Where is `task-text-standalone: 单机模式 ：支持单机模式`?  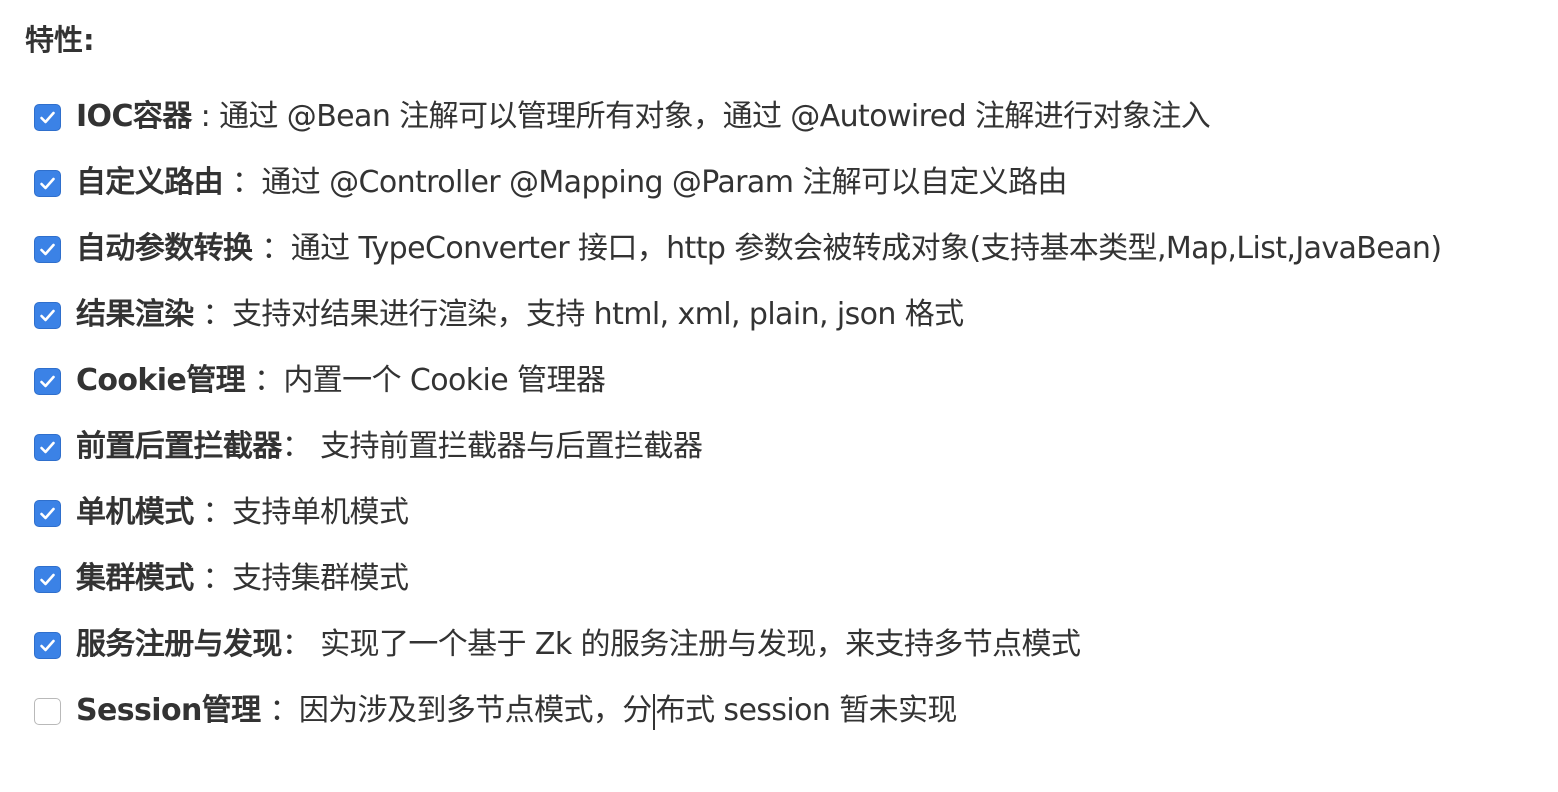
task-text-standalone: 单机模式 ：支持单机模式 is located at coordinates (242, 513).